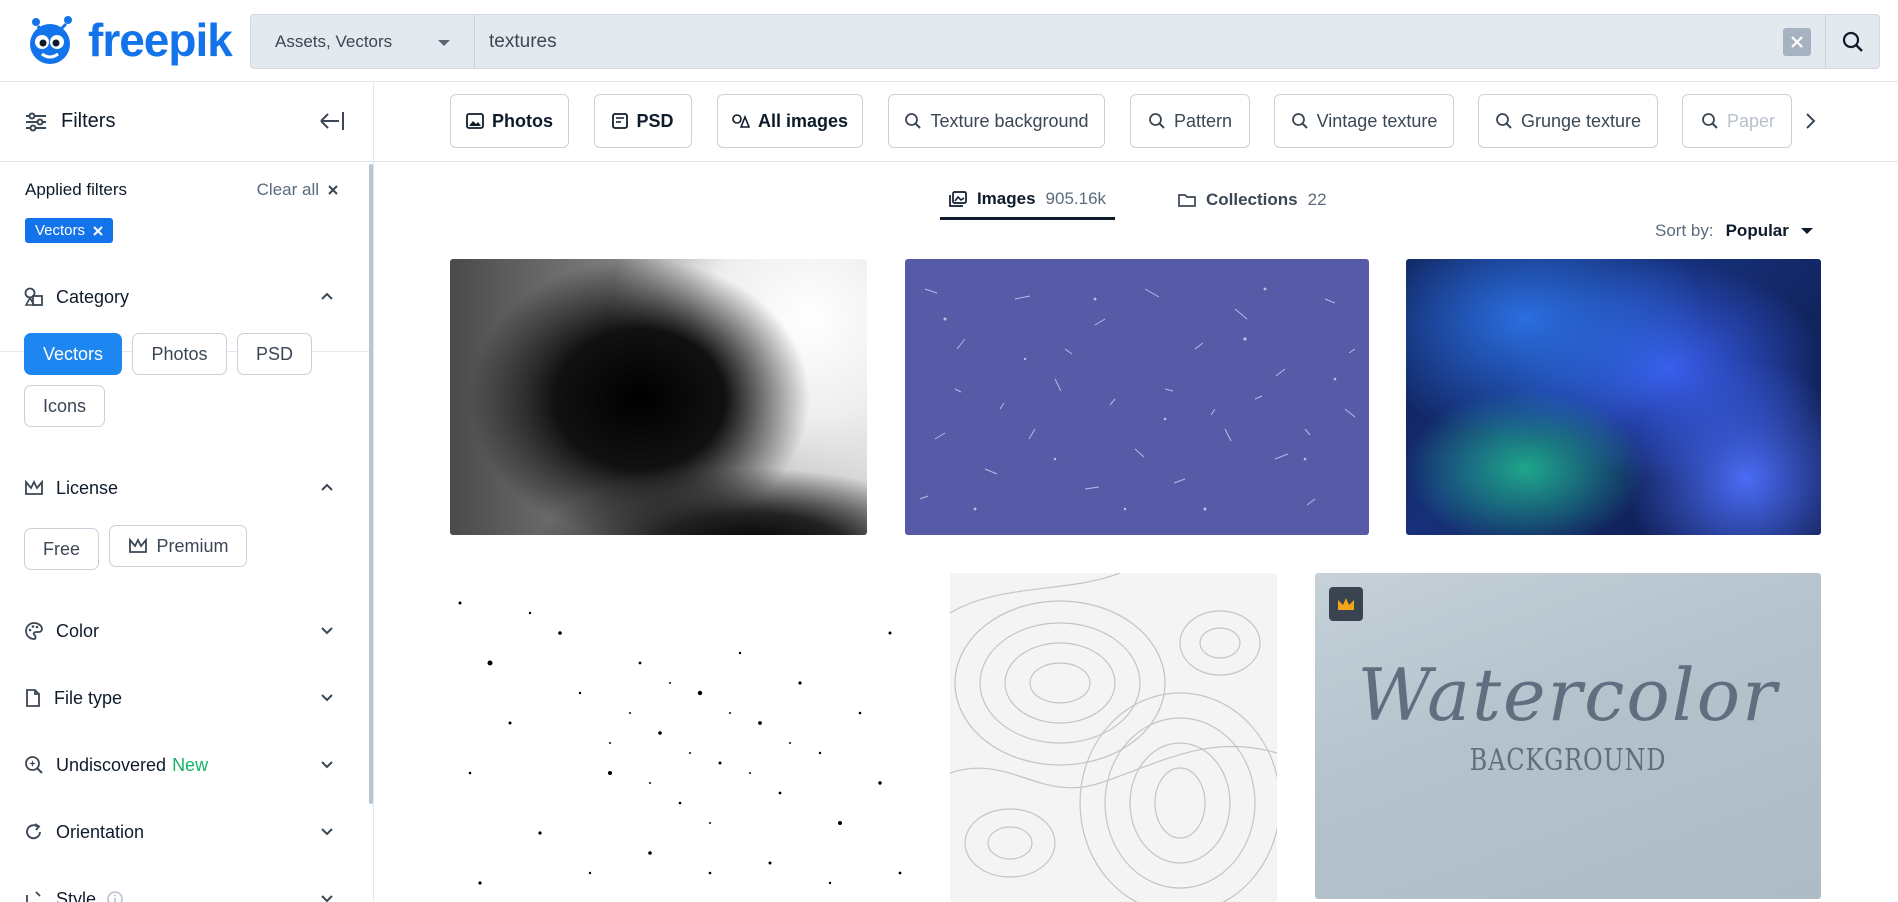 The width and height of the screenshot is (1898, 902). I want to click on suggestion-psd: PSD, so click(643, 121).